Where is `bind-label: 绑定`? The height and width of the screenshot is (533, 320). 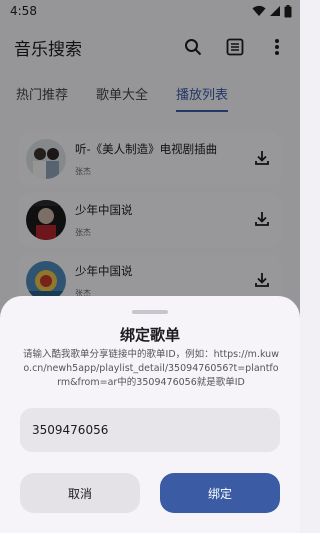
bind-label: 绑定 is located at coordinates (219, 493).